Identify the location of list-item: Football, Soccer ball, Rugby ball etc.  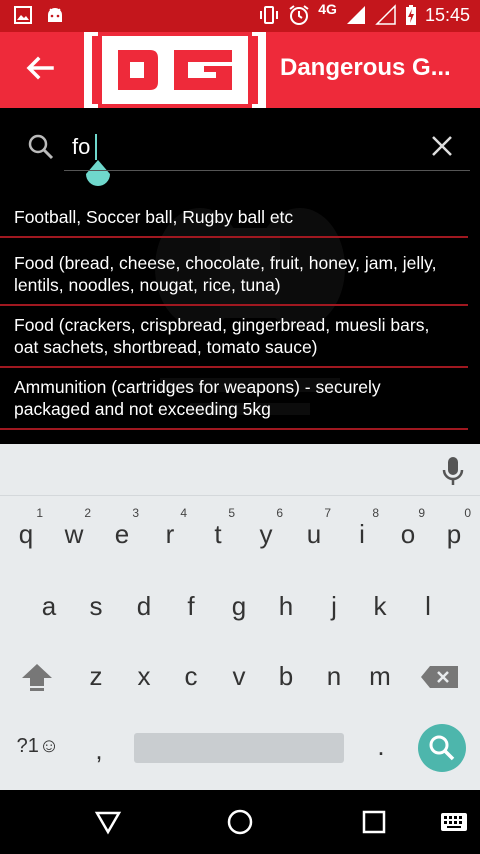
(234, 218).